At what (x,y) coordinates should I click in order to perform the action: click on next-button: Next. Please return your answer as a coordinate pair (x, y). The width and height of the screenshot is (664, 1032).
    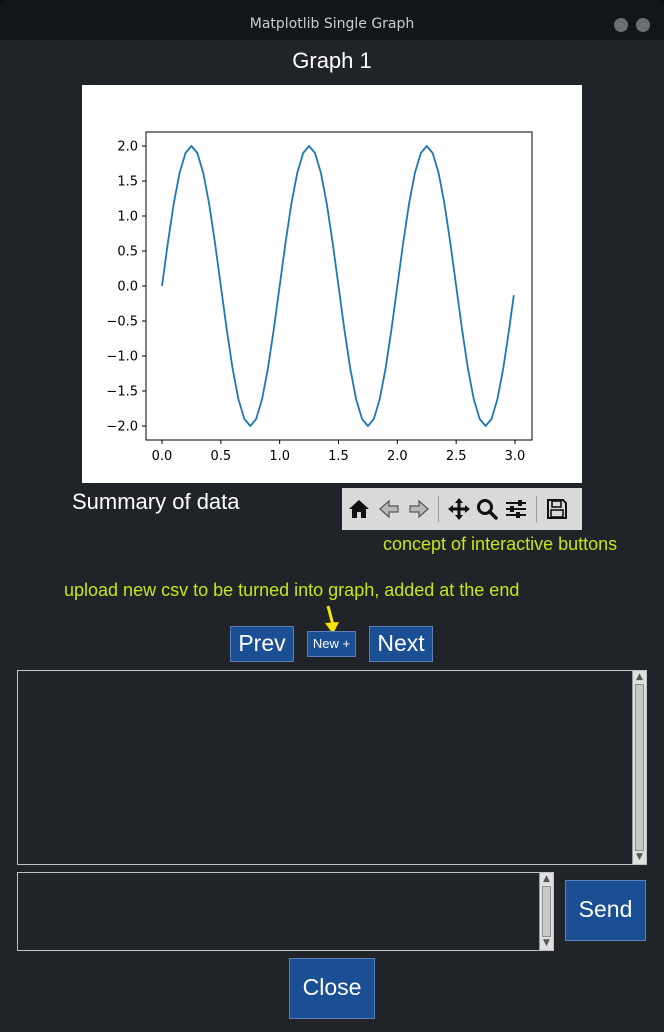
    Looking at the image, I should click on (401, 644).